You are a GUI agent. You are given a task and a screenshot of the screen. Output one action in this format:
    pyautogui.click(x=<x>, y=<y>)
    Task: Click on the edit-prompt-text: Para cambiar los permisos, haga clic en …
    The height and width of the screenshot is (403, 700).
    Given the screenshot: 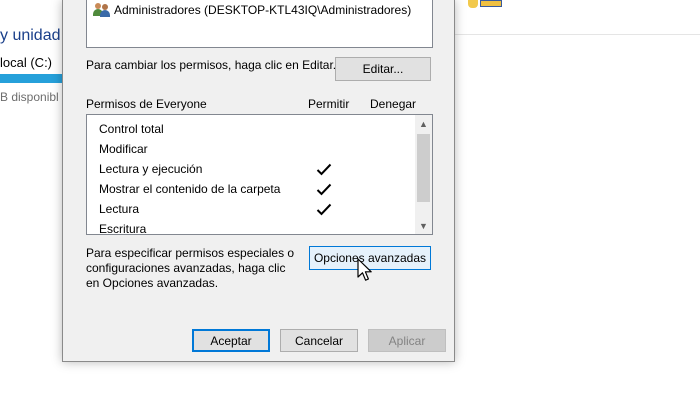 What is the action you would take?
    pyautogui.click(x=211, y=65)
    